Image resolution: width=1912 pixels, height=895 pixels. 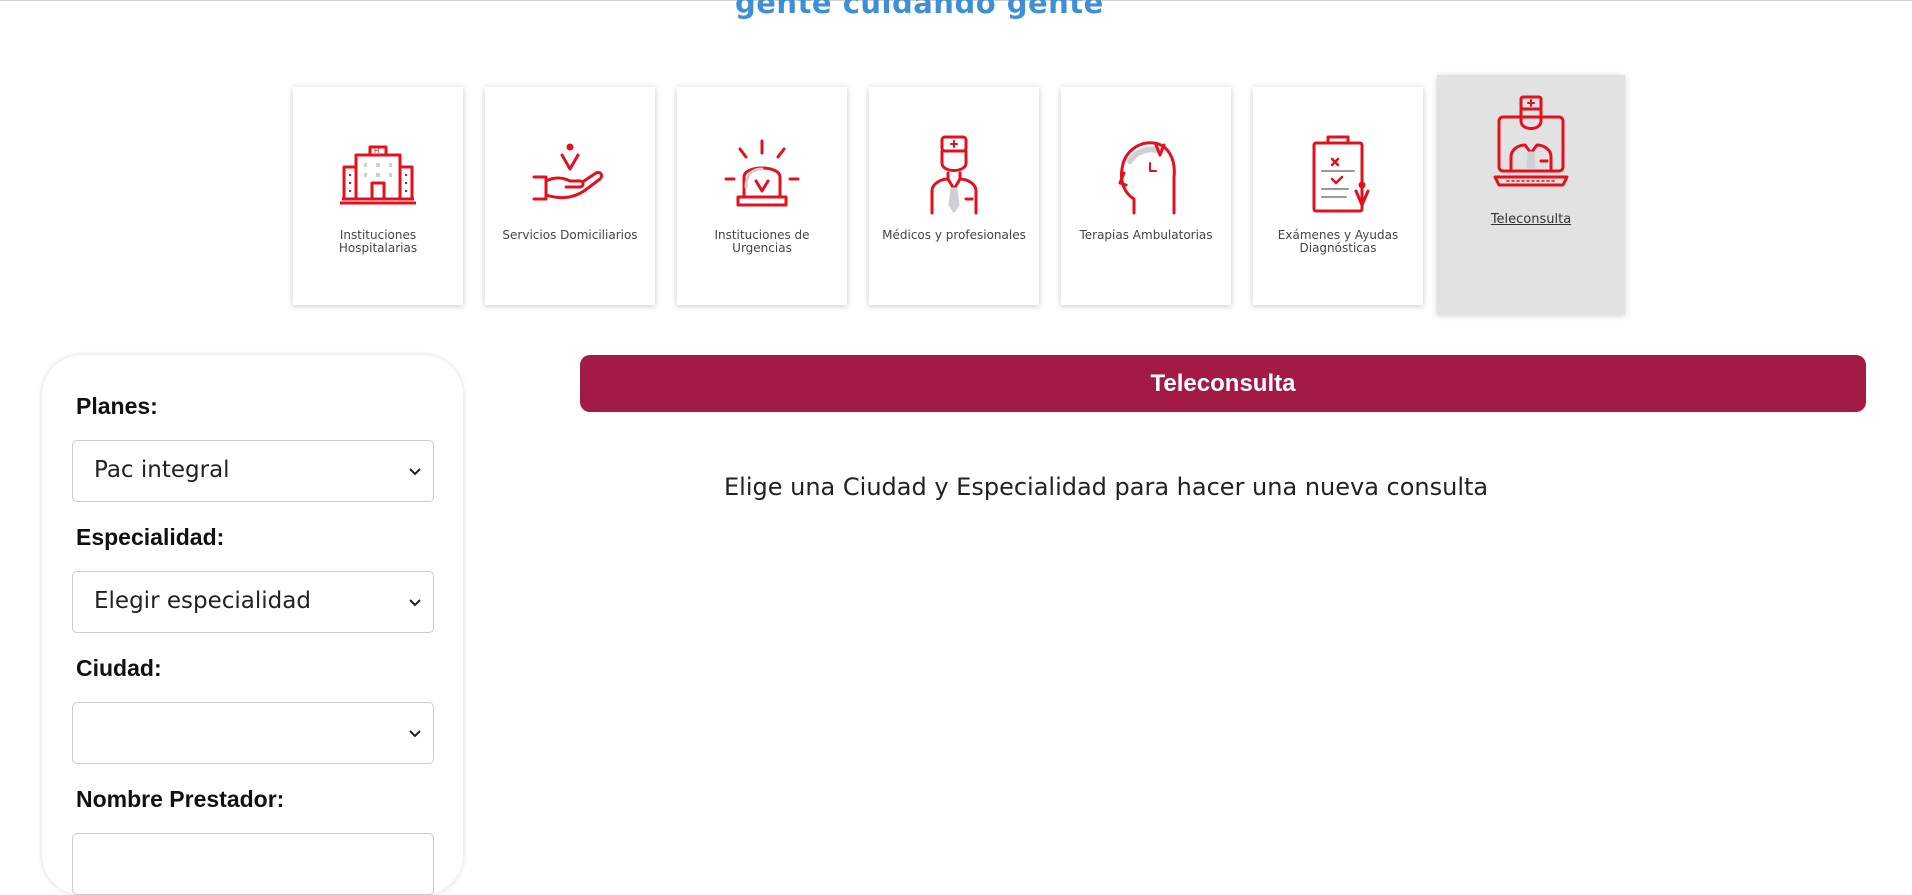 I want to click on brand-tagline: gente cuidando gente, so click(x=919, y=10).